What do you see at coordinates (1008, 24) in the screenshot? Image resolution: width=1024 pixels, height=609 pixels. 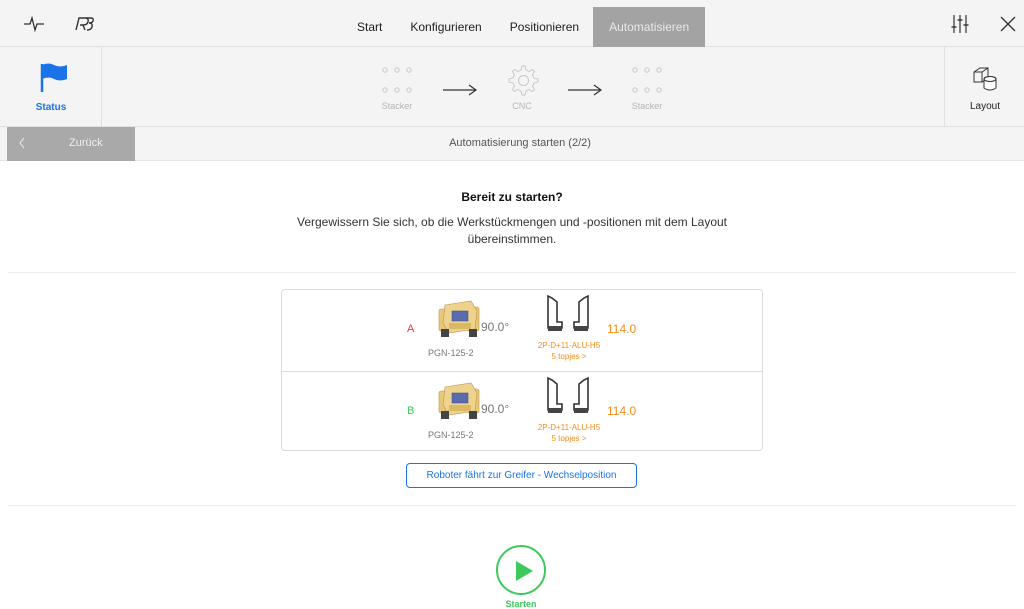 I see `close-icon` at bounding box center [1008, 24].